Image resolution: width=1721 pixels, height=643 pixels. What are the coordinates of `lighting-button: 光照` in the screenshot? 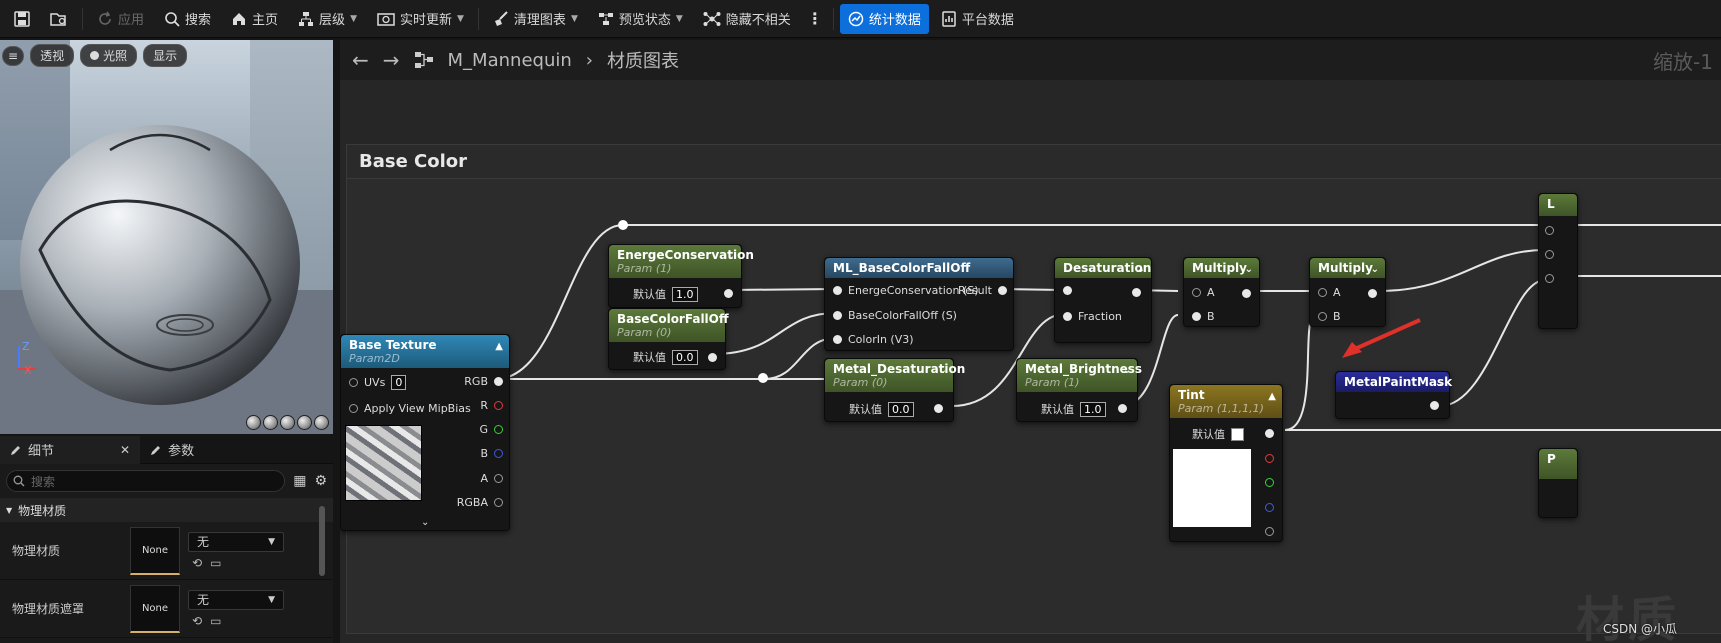 It's located at (109, 55).